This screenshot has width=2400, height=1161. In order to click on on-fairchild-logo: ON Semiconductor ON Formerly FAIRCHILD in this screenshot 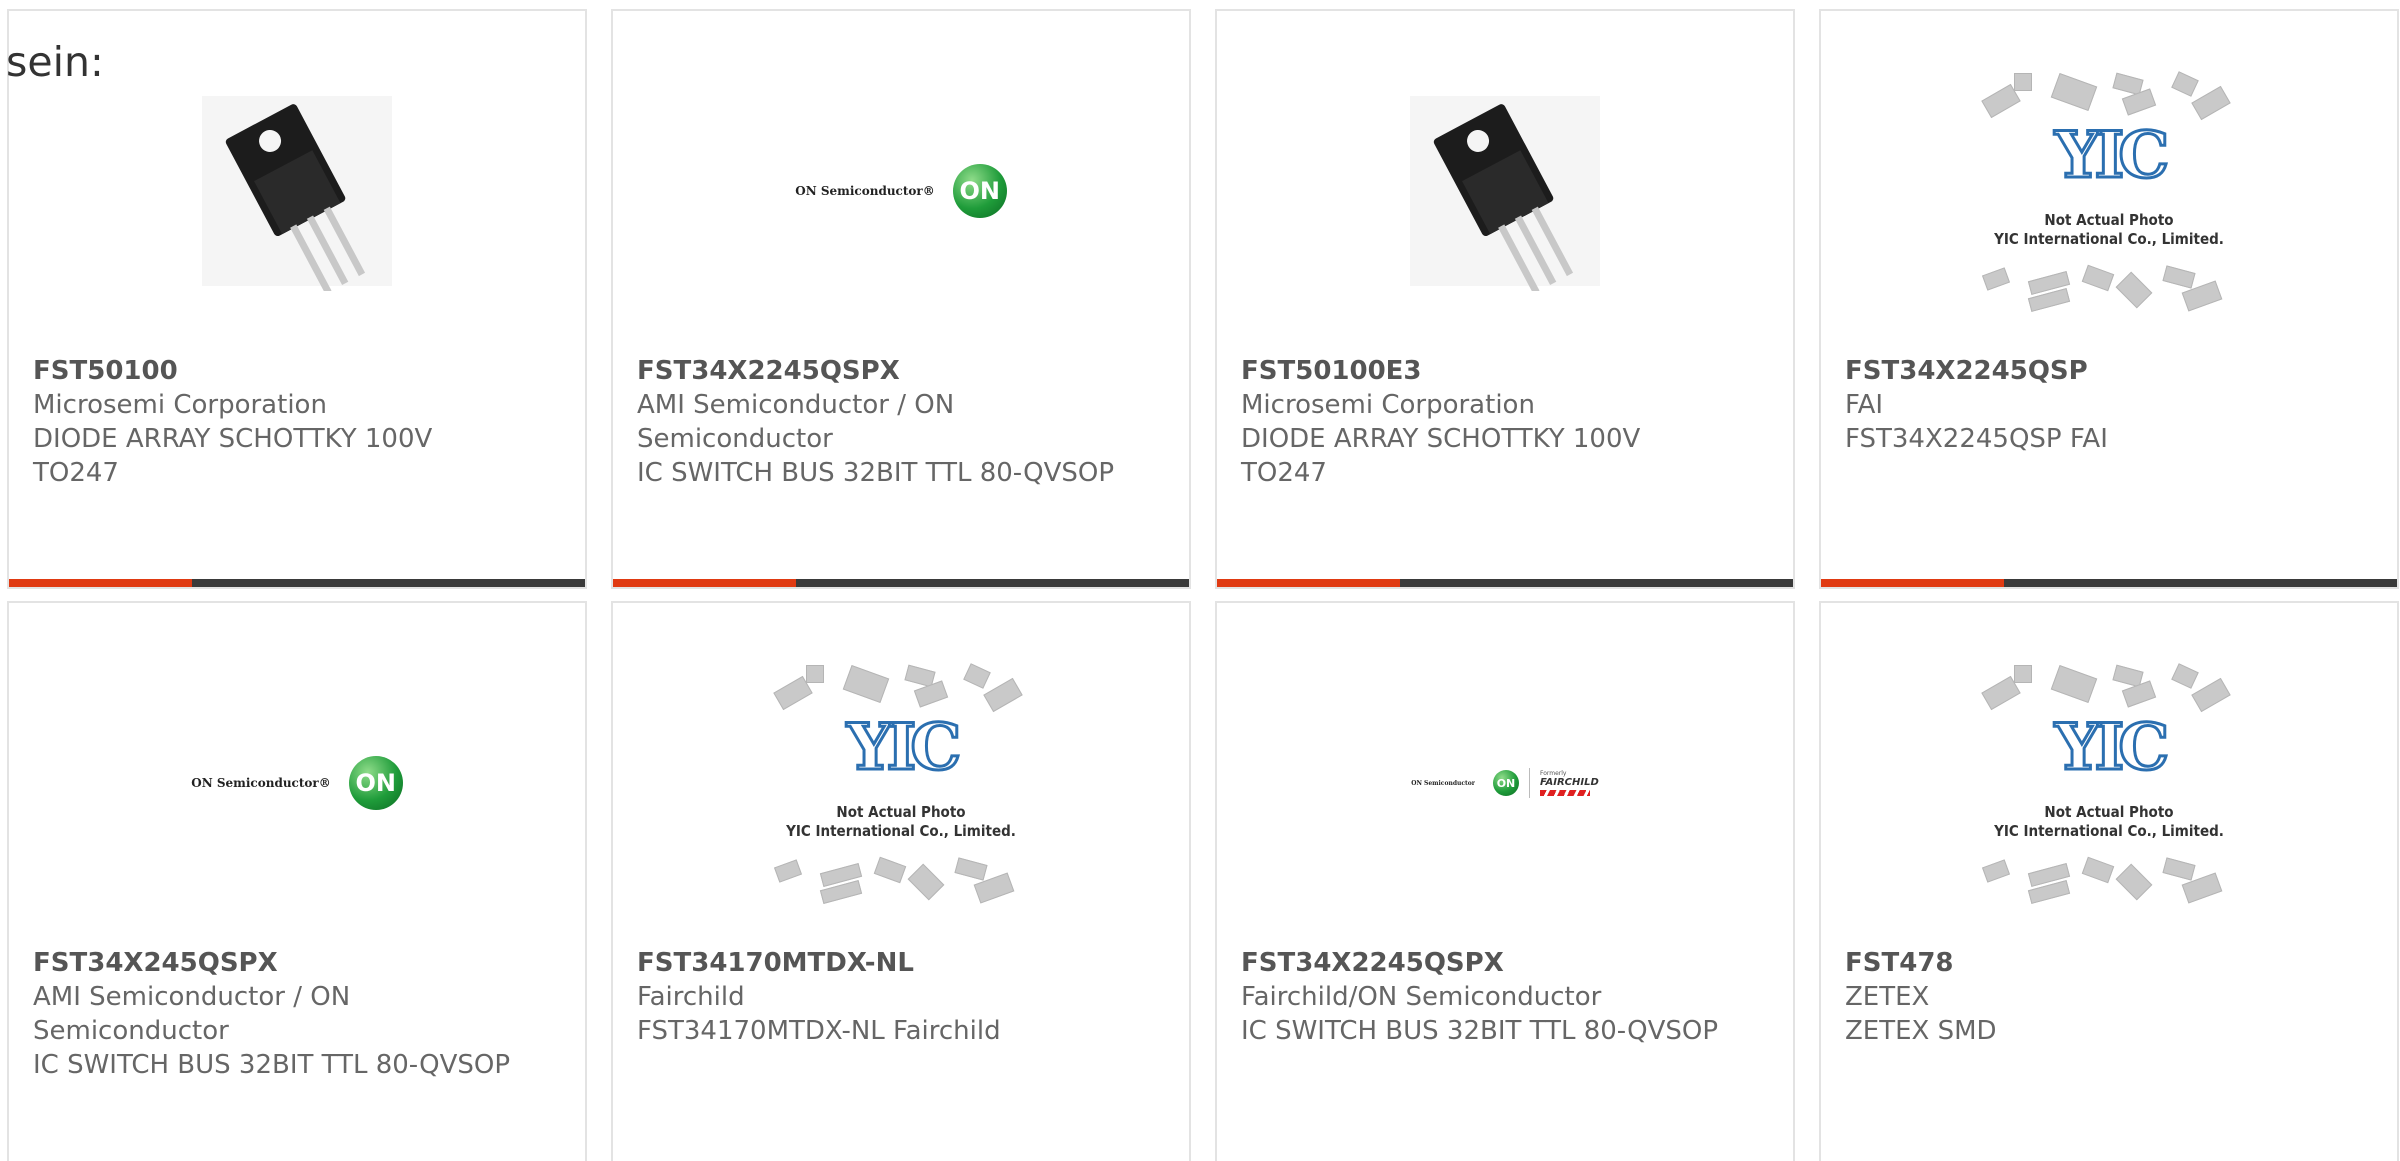, I will do `click(1505, 783)`.